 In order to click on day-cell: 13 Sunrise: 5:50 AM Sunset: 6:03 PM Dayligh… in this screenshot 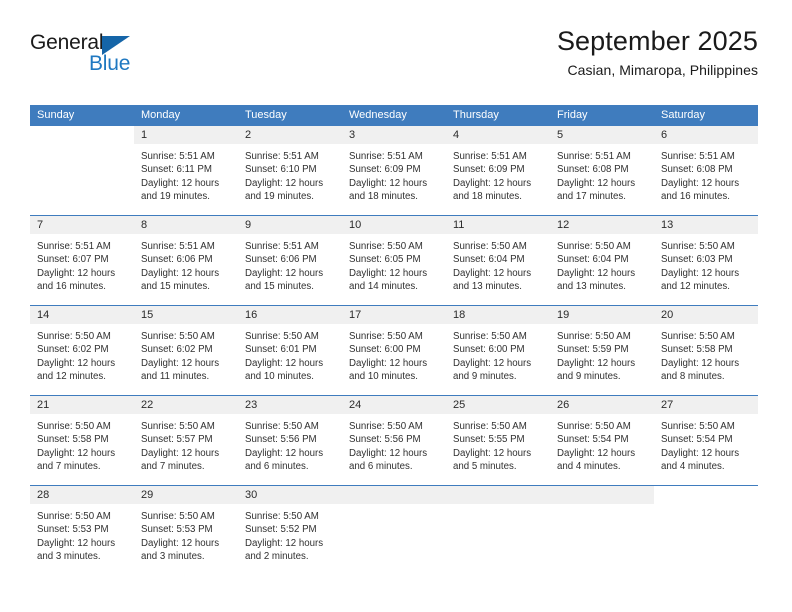, I will do `click(706, 260)`.